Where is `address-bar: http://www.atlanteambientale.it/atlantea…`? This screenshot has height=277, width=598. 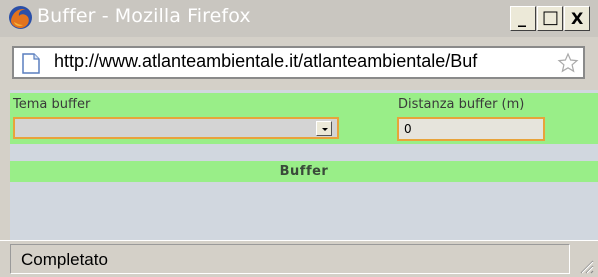 address-bar: http://www.atlanteambientale.it/atlantea… is located at coordinates (298, 62).